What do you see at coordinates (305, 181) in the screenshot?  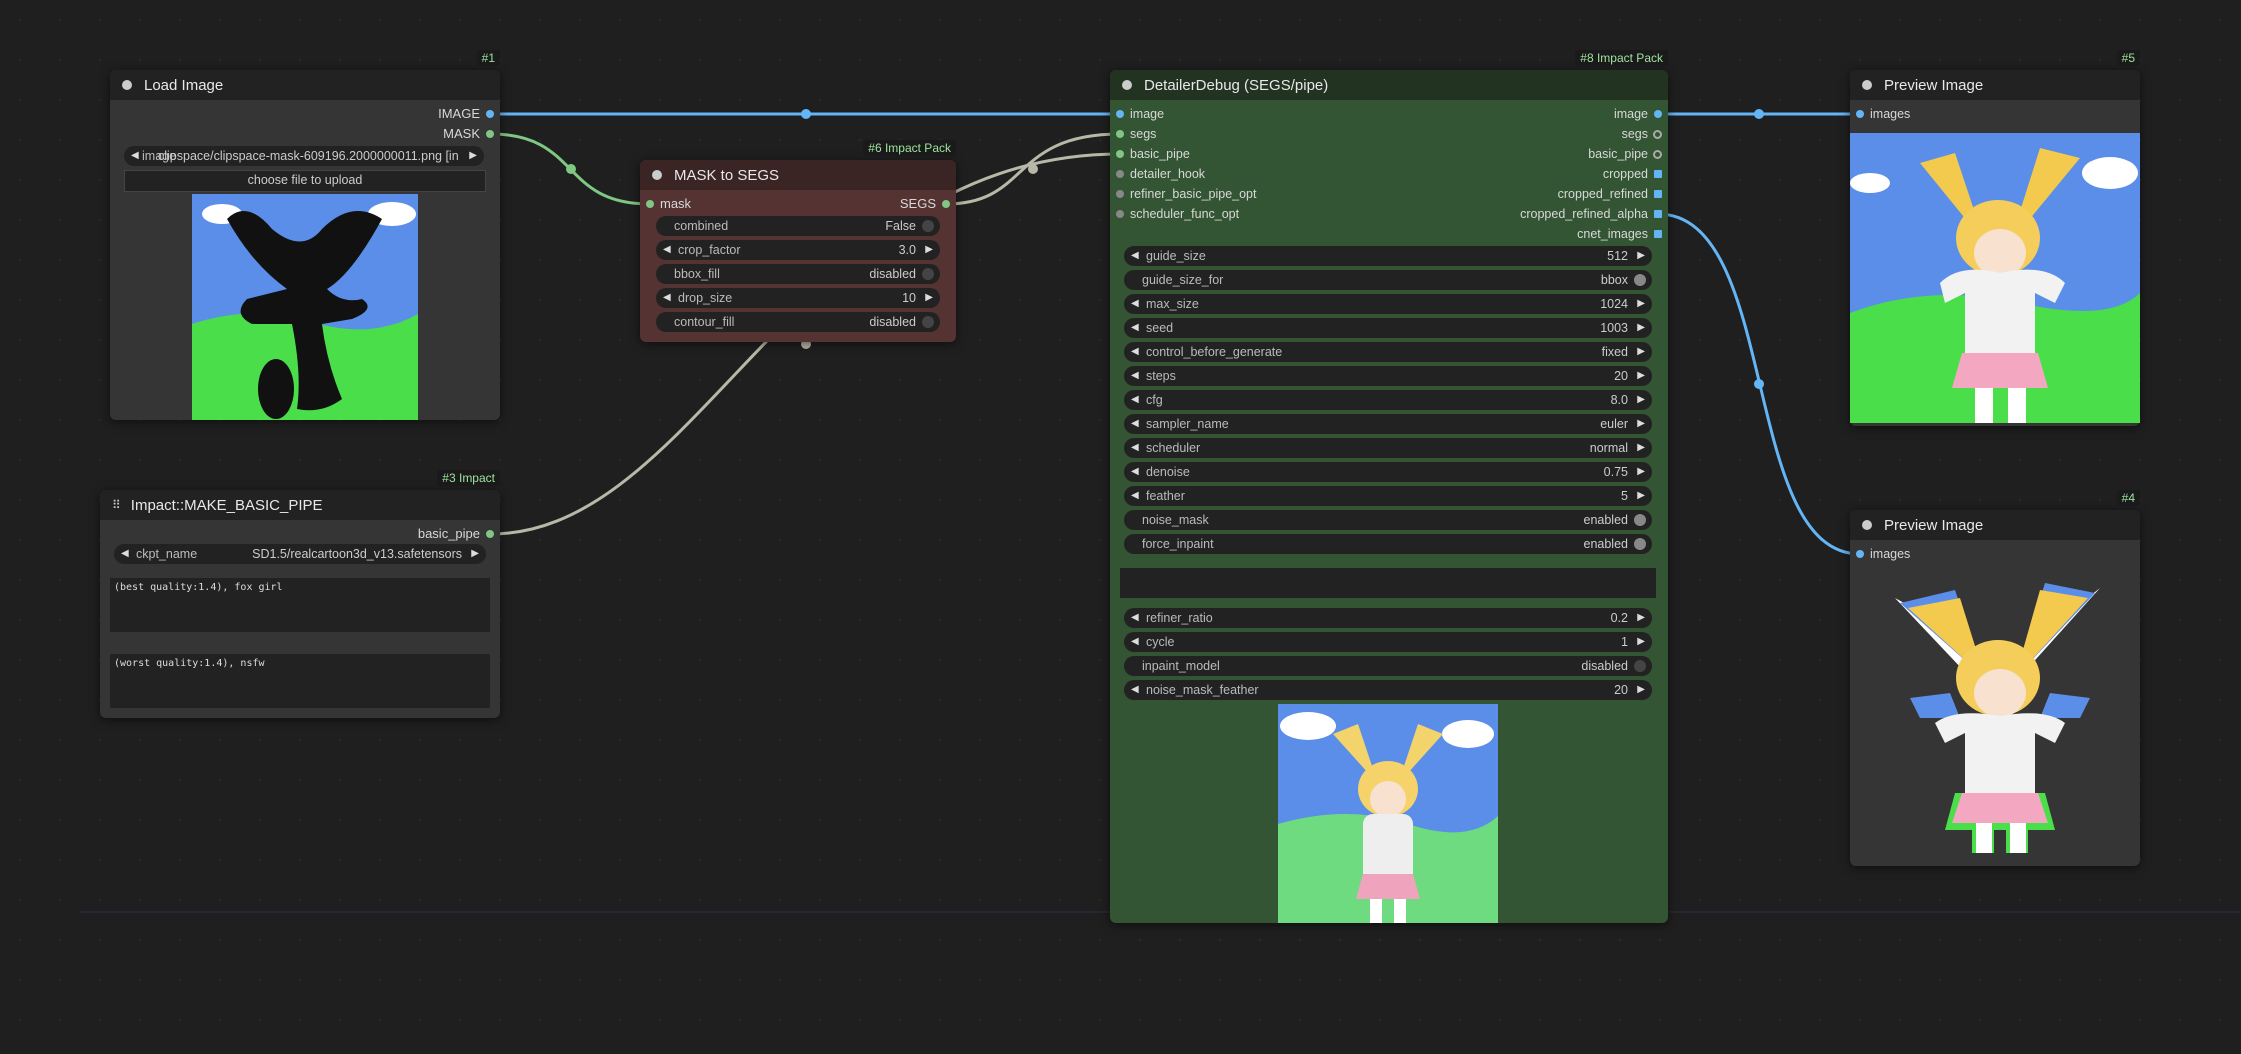 I see `upload-button: choose file to upload` at bounding box center [305, 181].